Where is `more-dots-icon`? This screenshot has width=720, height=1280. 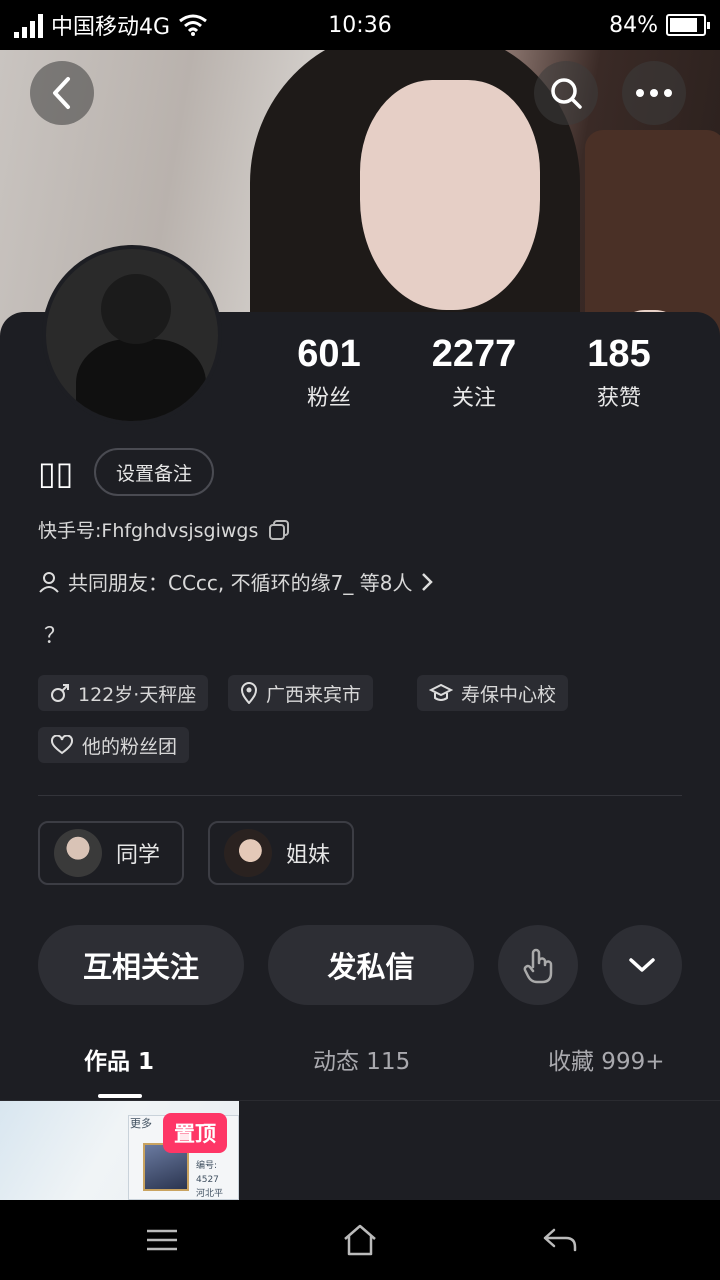 more-dots-icon is located at coordinates (654, 93).